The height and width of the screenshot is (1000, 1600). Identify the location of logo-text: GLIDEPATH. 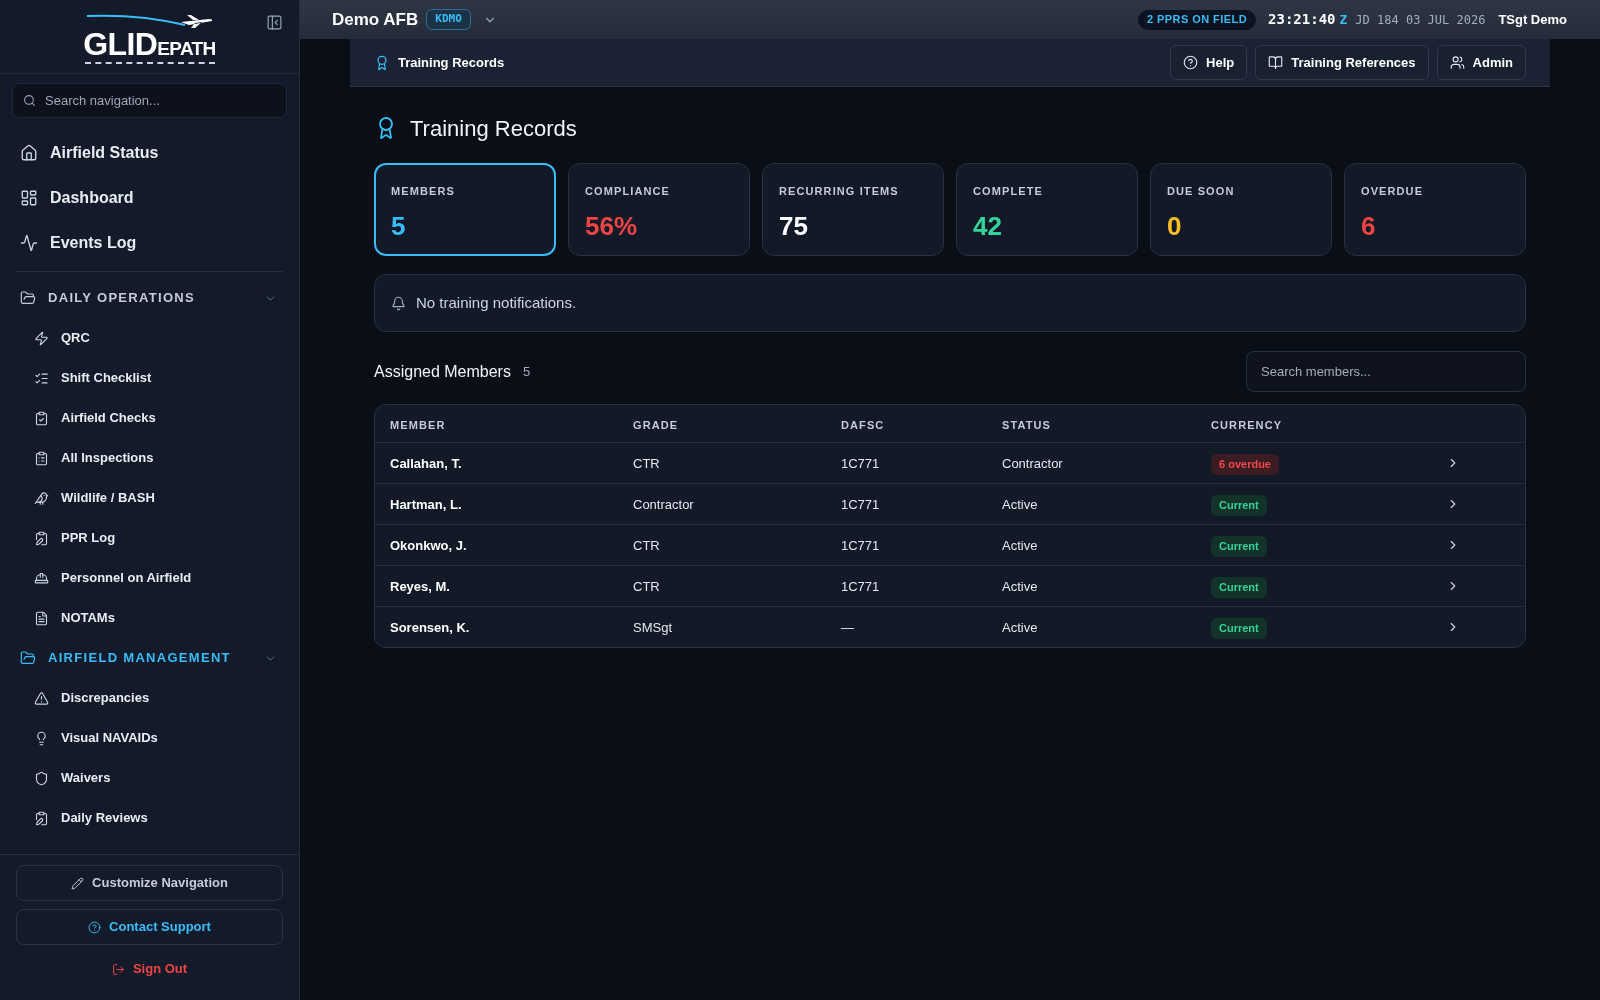
(149, 44).